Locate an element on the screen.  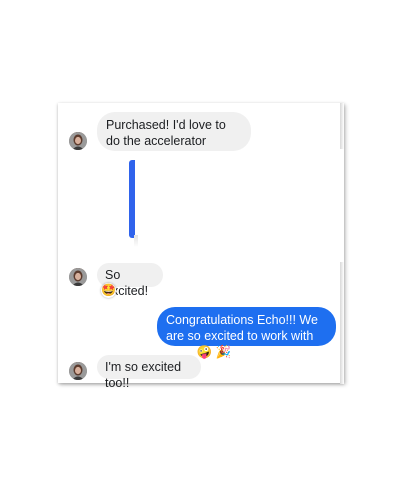
media-attachment-shadow is located at coordinates (136, 241).